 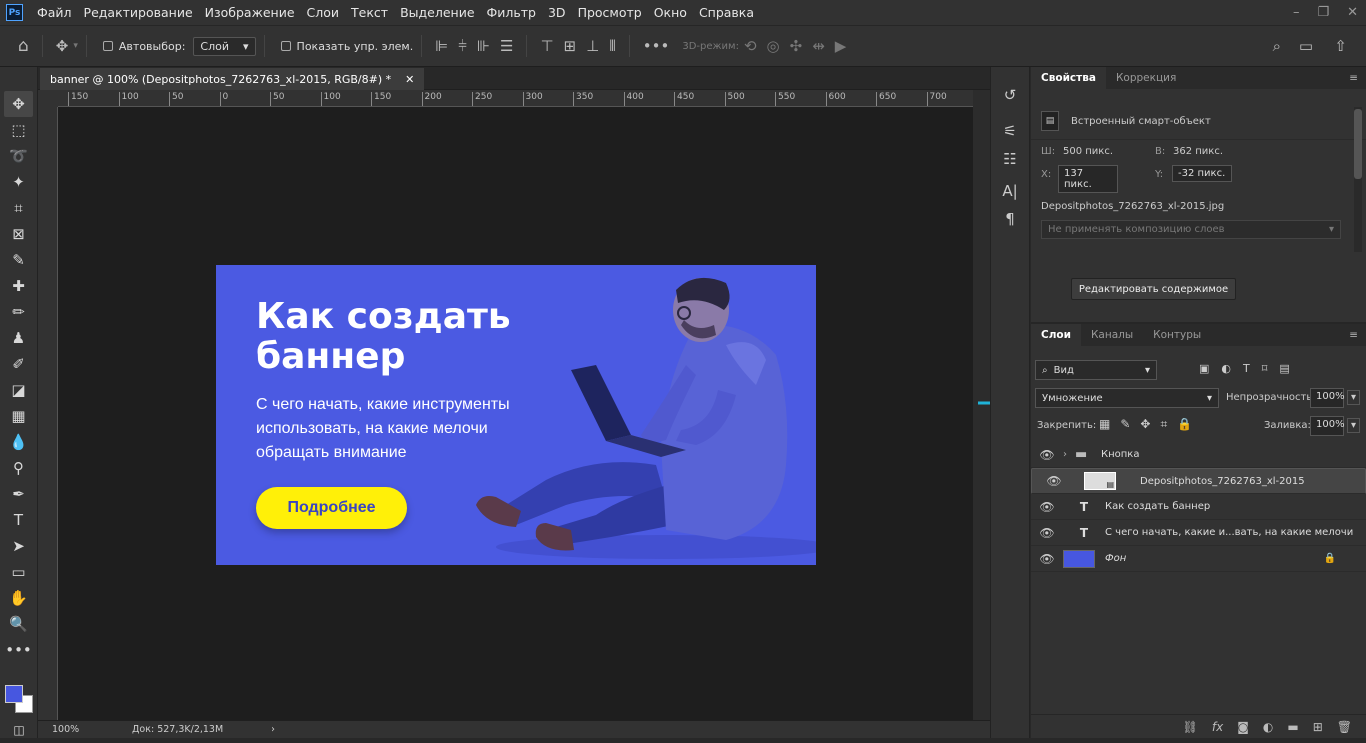 I want to click on history-brush-tool-icon: ✐, so click(x=18, y=364).